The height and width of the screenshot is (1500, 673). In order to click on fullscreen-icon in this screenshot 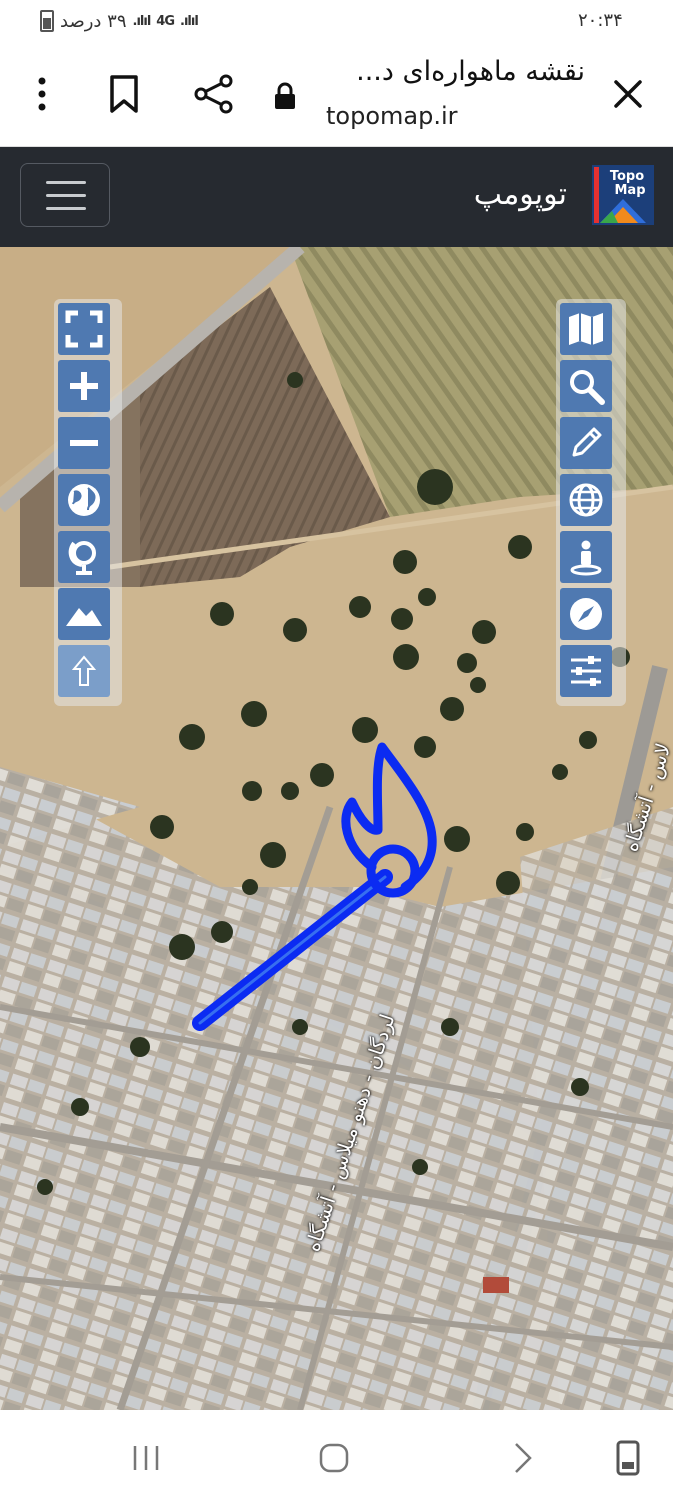, I will do `click(84, 329)`.